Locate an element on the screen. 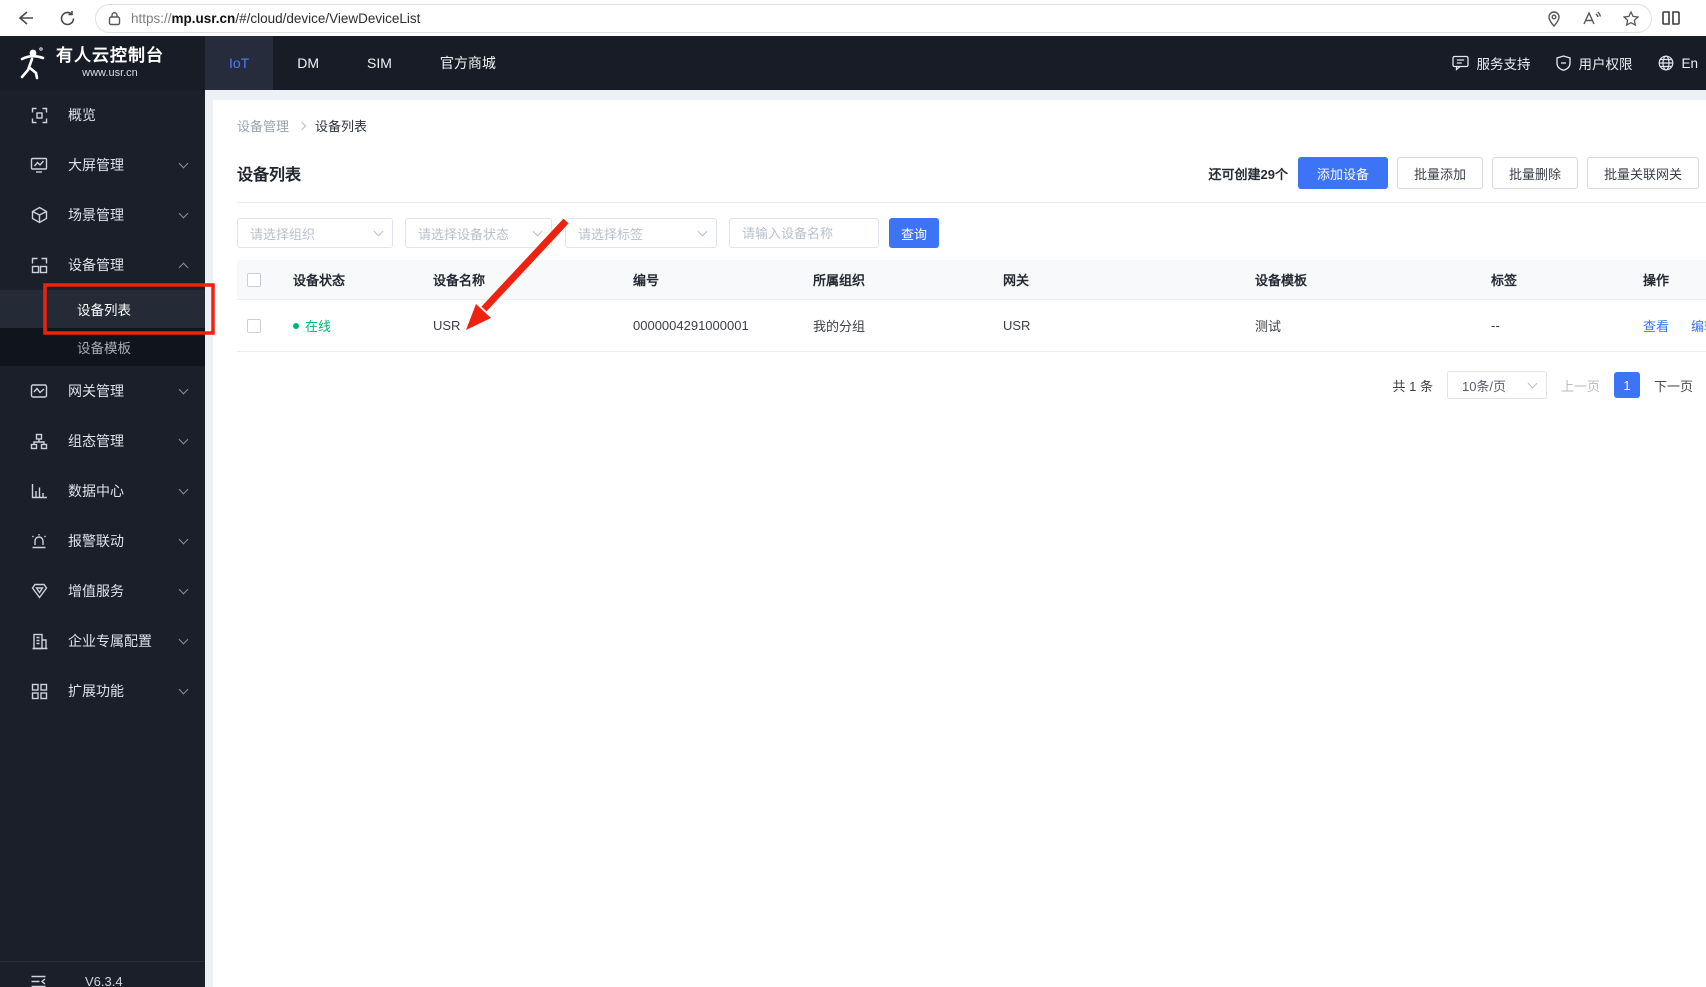  chevron-up-icon is located at coordinates (183, 267).